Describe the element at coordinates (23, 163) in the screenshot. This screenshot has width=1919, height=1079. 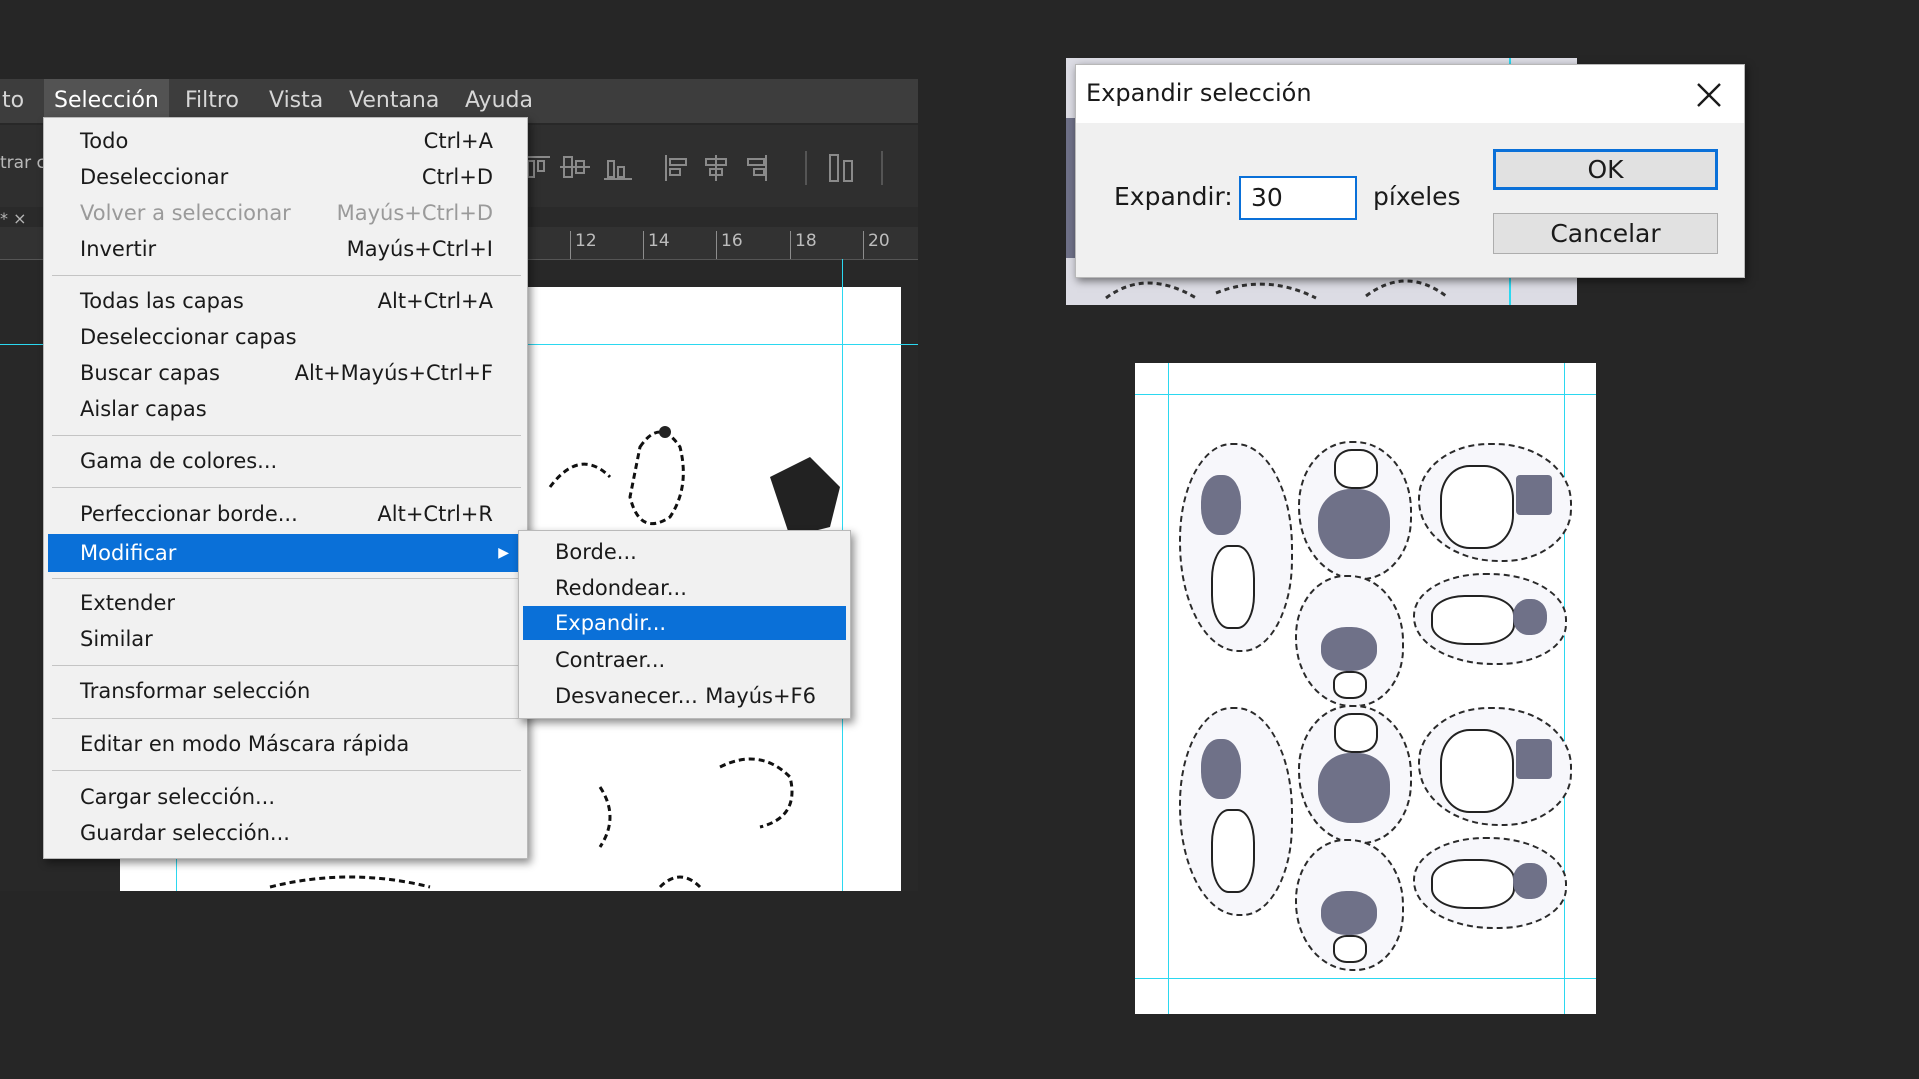
I see `options-label: trar c` at that location.